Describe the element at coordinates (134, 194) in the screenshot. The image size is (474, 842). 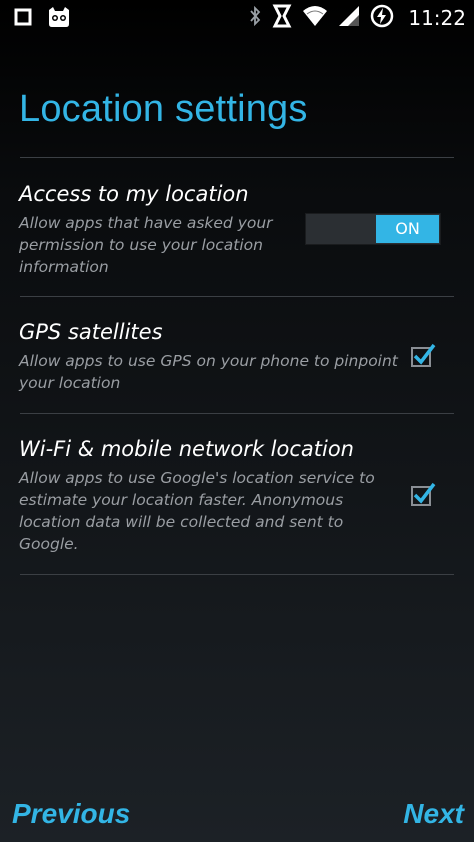
I see `setting-title: Access to my location` at that location.